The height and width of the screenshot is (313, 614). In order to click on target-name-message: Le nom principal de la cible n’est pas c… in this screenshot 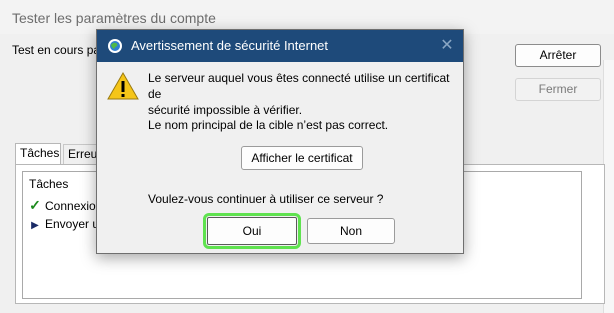, I will do `click(268, 125)`.